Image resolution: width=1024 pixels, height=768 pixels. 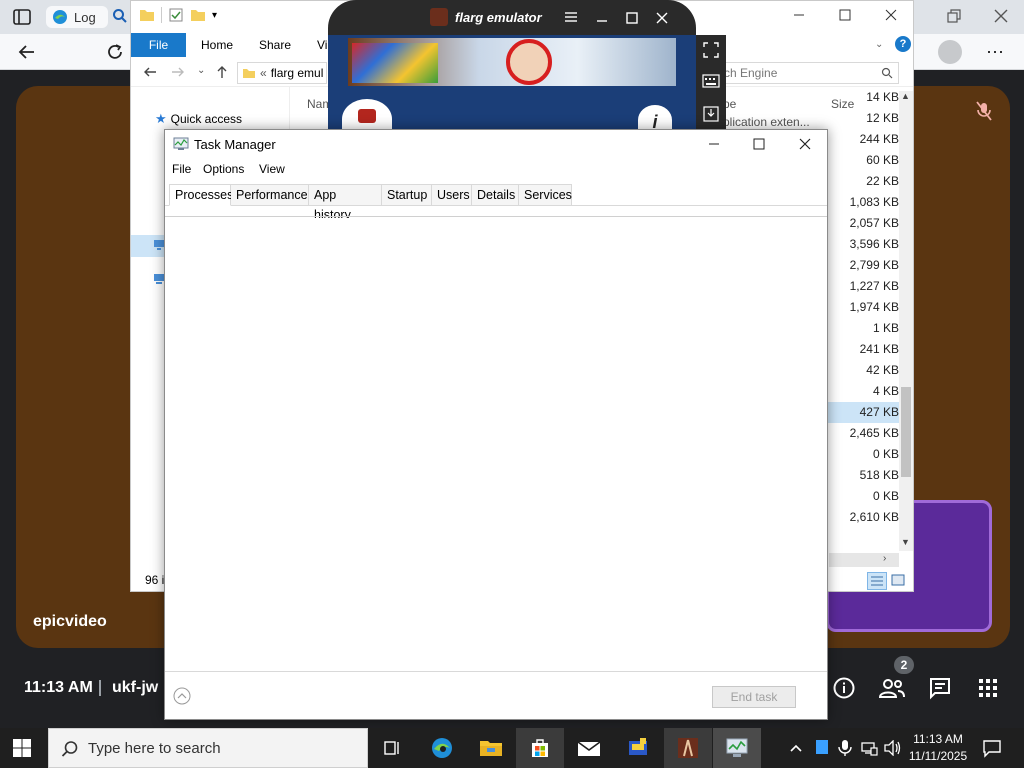 I want to click on sidebar-icon, so click(x=22, y=17).